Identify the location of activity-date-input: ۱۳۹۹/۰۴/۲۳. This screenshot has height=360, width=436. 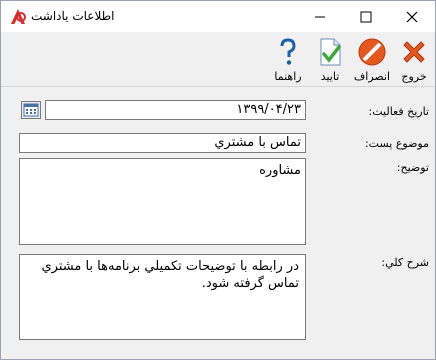
(175, 110).